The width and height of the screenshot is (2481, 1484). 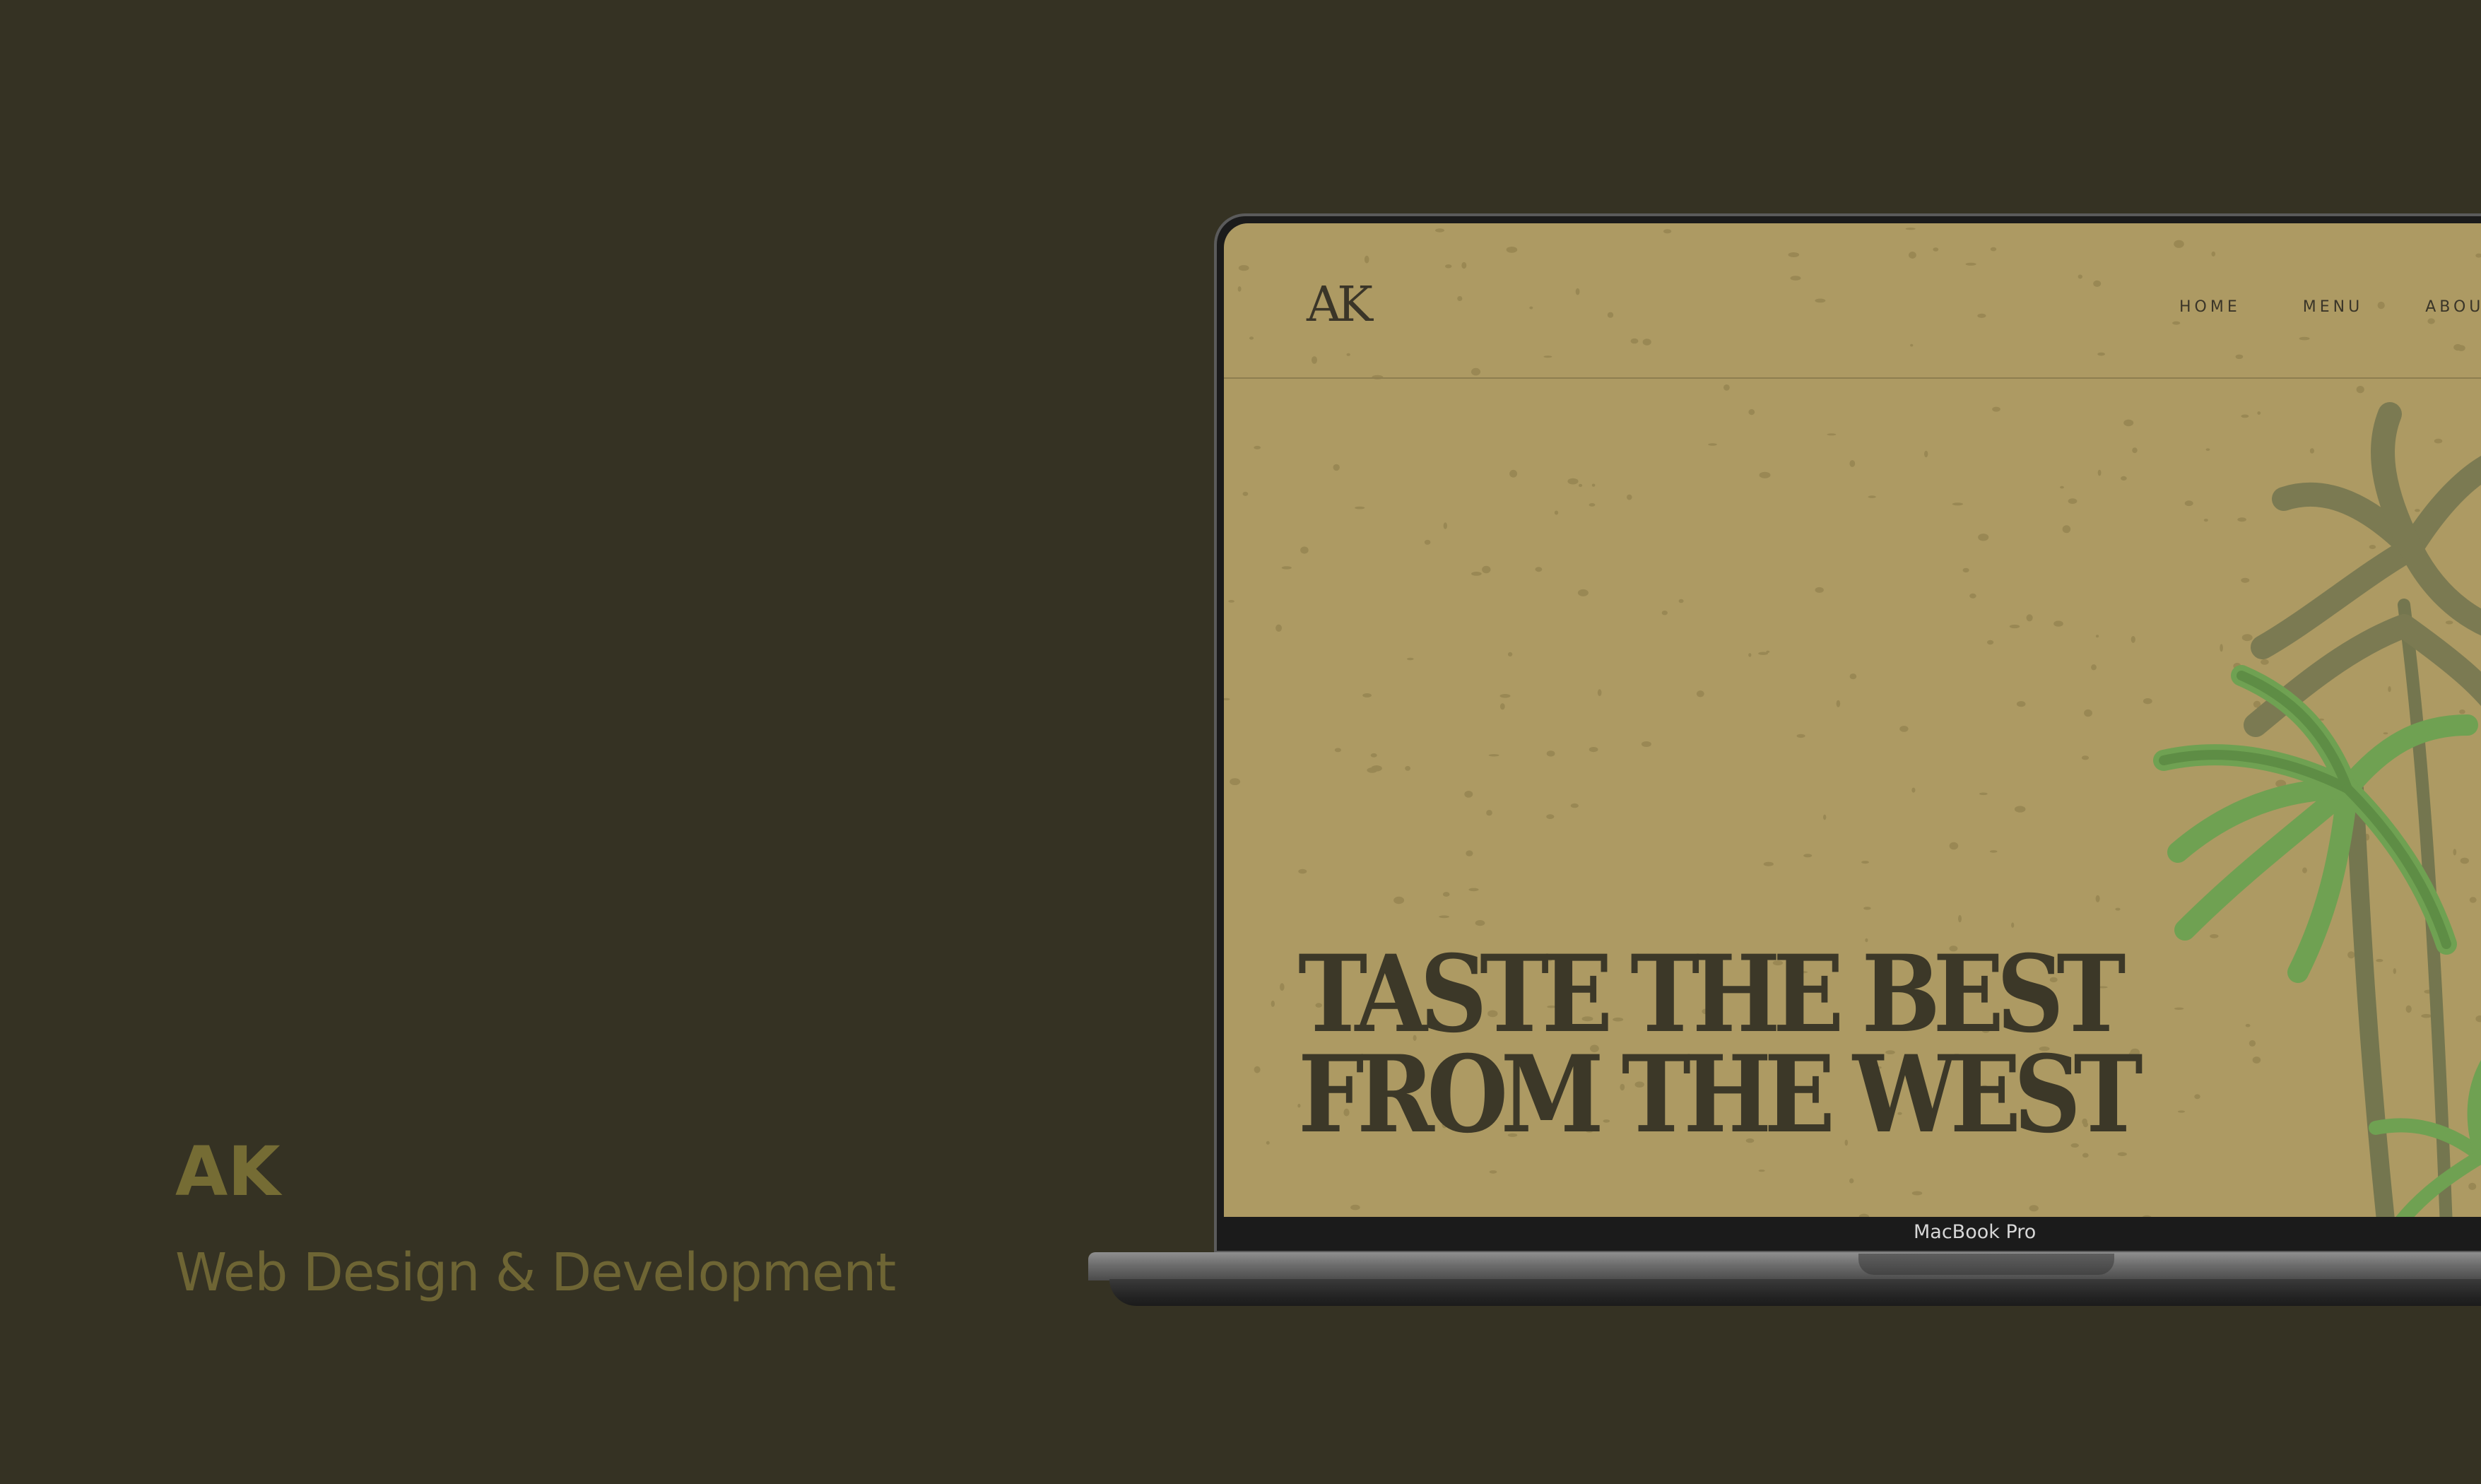 I want to click on nav-about: ABOUT, so click(x=2453, y=307).